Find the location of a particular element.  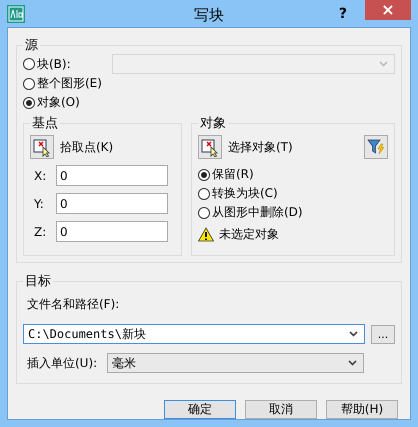

field-label: X: is located at coordinates (41, 175).